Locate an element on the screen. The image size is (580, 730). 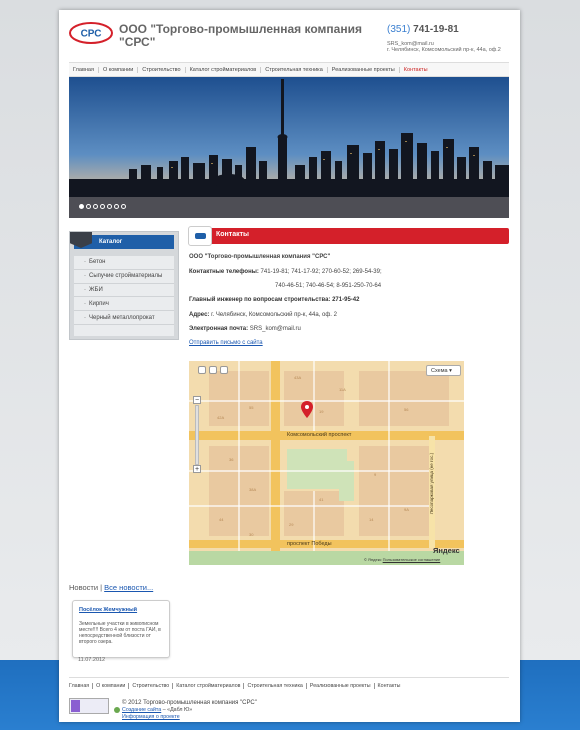
nav-item-home: Главная is located at coordinates (83, 70).